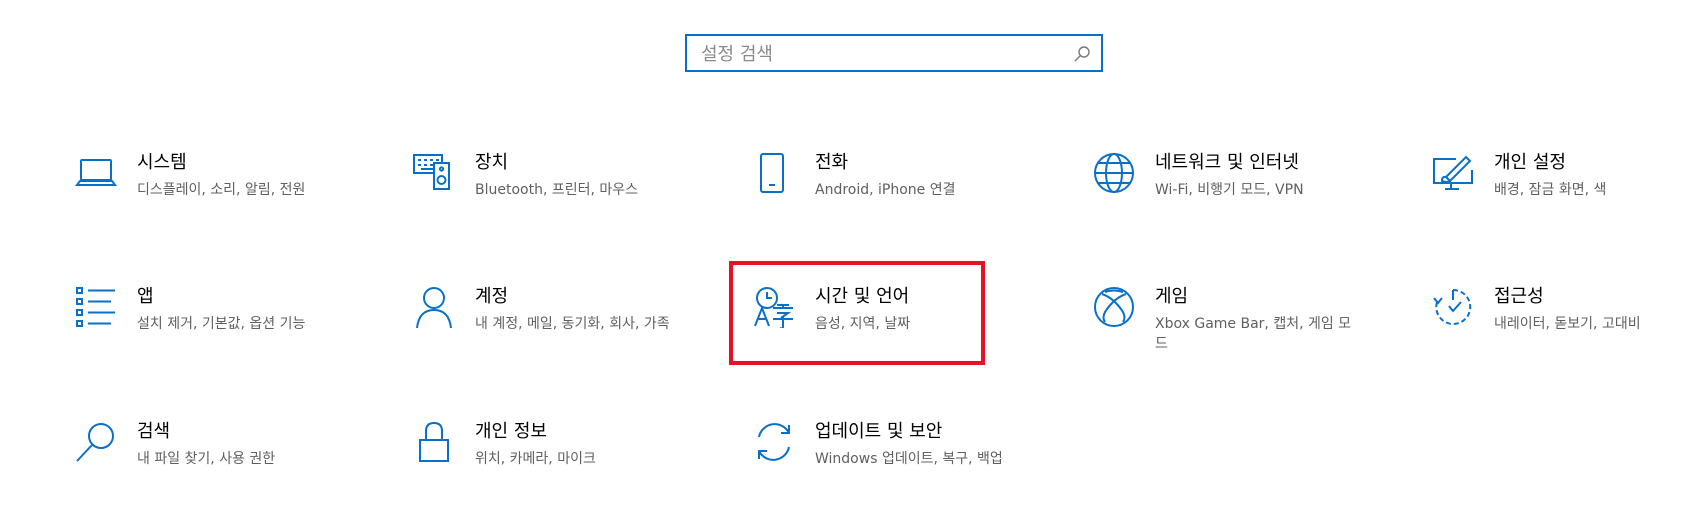  I want to click on tile-description: 내레이터, 돋보기, 고대비, so click(1567, 324).